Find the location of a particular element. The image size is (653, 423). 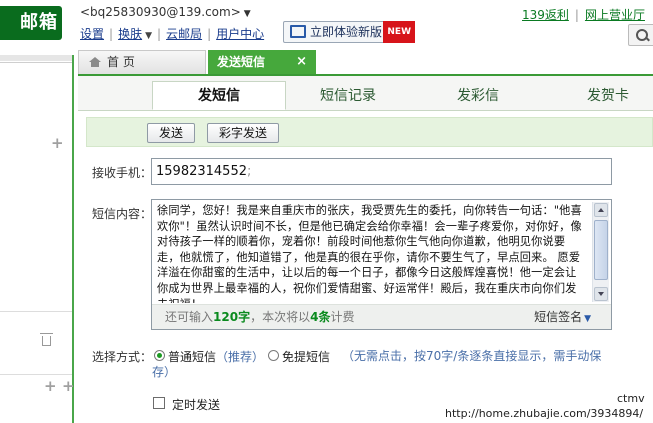

recipient-value: 15982314552 is located at coordinates (201, 171).